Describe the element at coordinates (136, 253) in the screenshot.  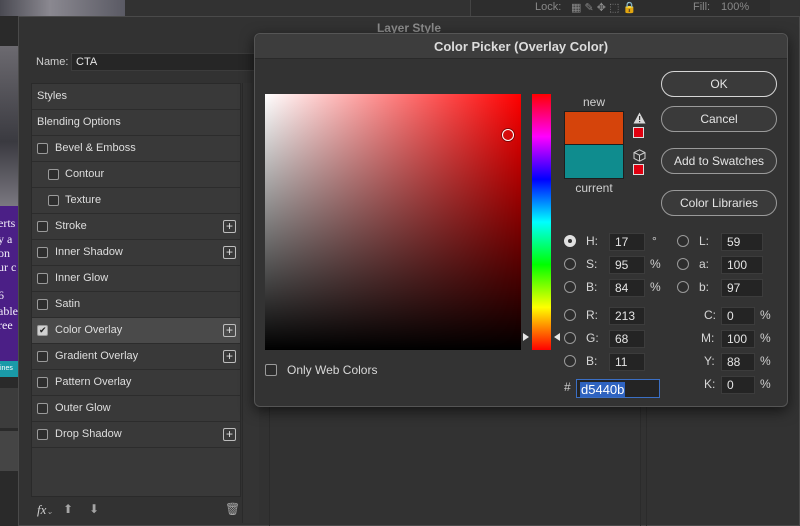
I see `style-item-inner-shadow: Inner Shadow +` at that location.